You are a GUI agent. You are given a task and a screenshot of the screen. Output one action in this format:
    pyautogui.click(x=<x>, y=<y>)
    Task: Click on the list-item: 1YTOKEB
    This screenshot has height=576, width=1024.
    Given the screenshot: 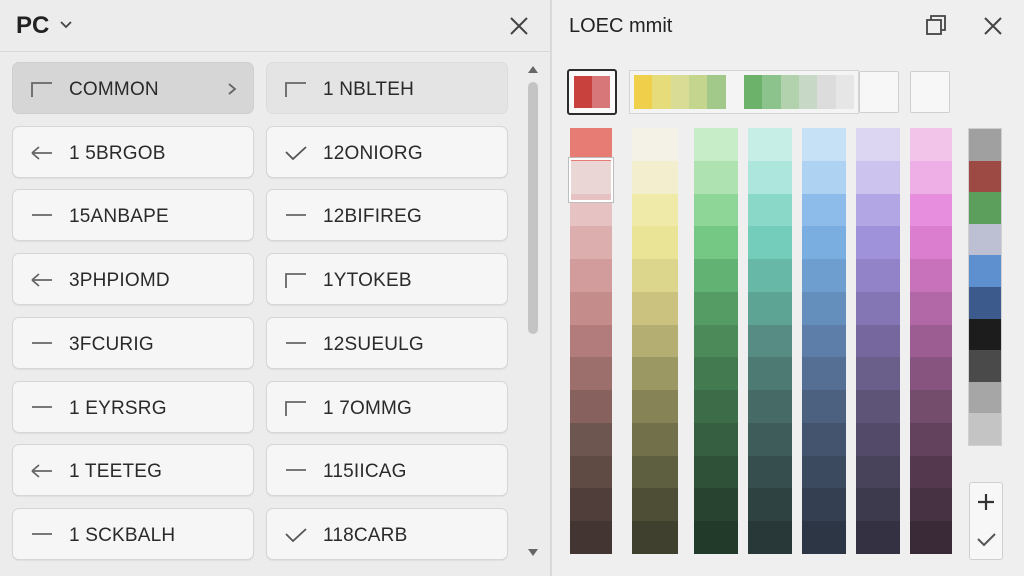 What is the action you would take?
    pyautogui.click(x=387, y=279)
    